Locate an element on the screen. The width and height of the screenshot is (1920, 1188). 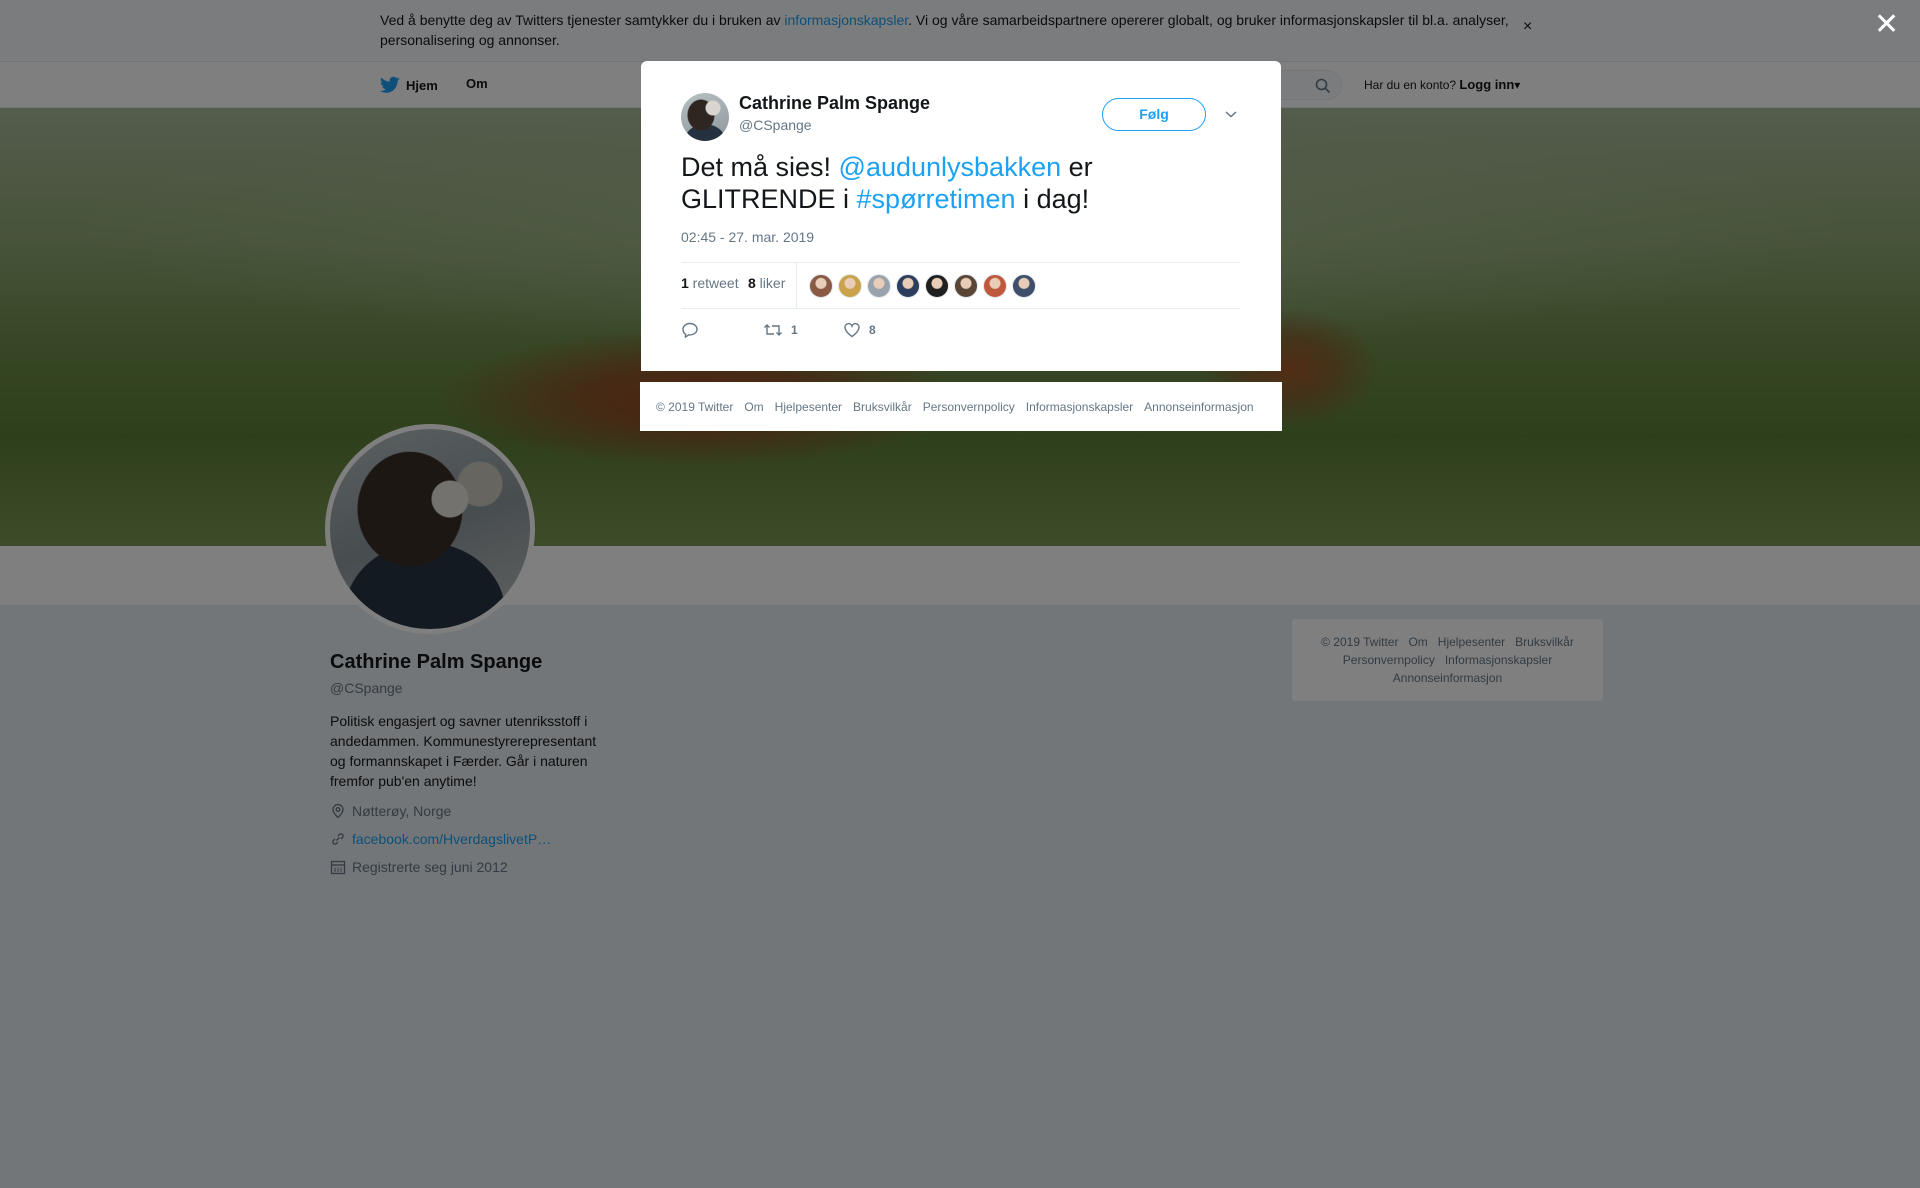
liker-avatars is located at coordinates (925, 286).